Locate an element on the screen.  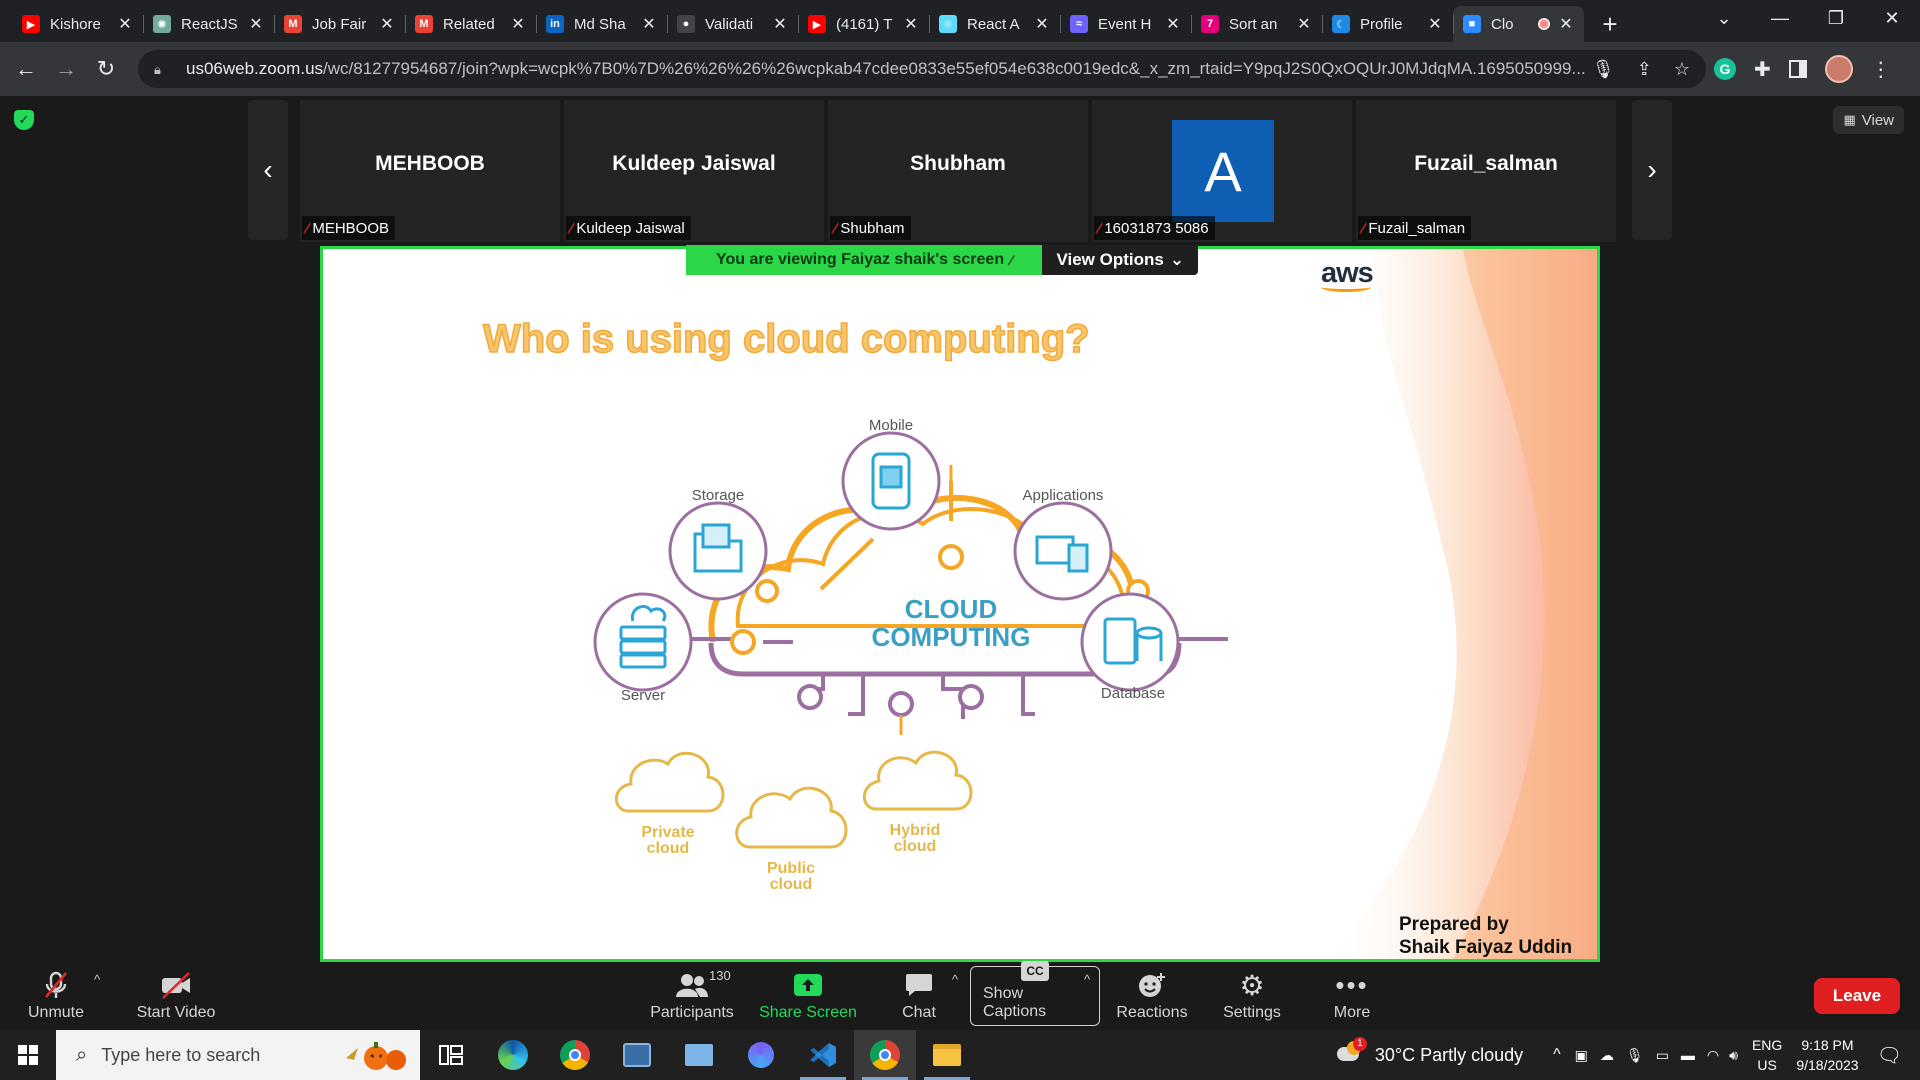
captions-options-caret: ^ is located at coordinates (1087, 979).